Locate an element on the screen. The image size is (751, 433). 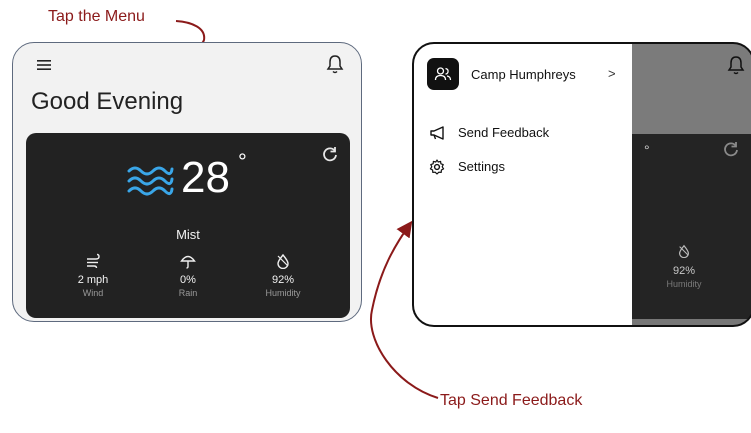
menu-button is located at coordinates (44, 65).